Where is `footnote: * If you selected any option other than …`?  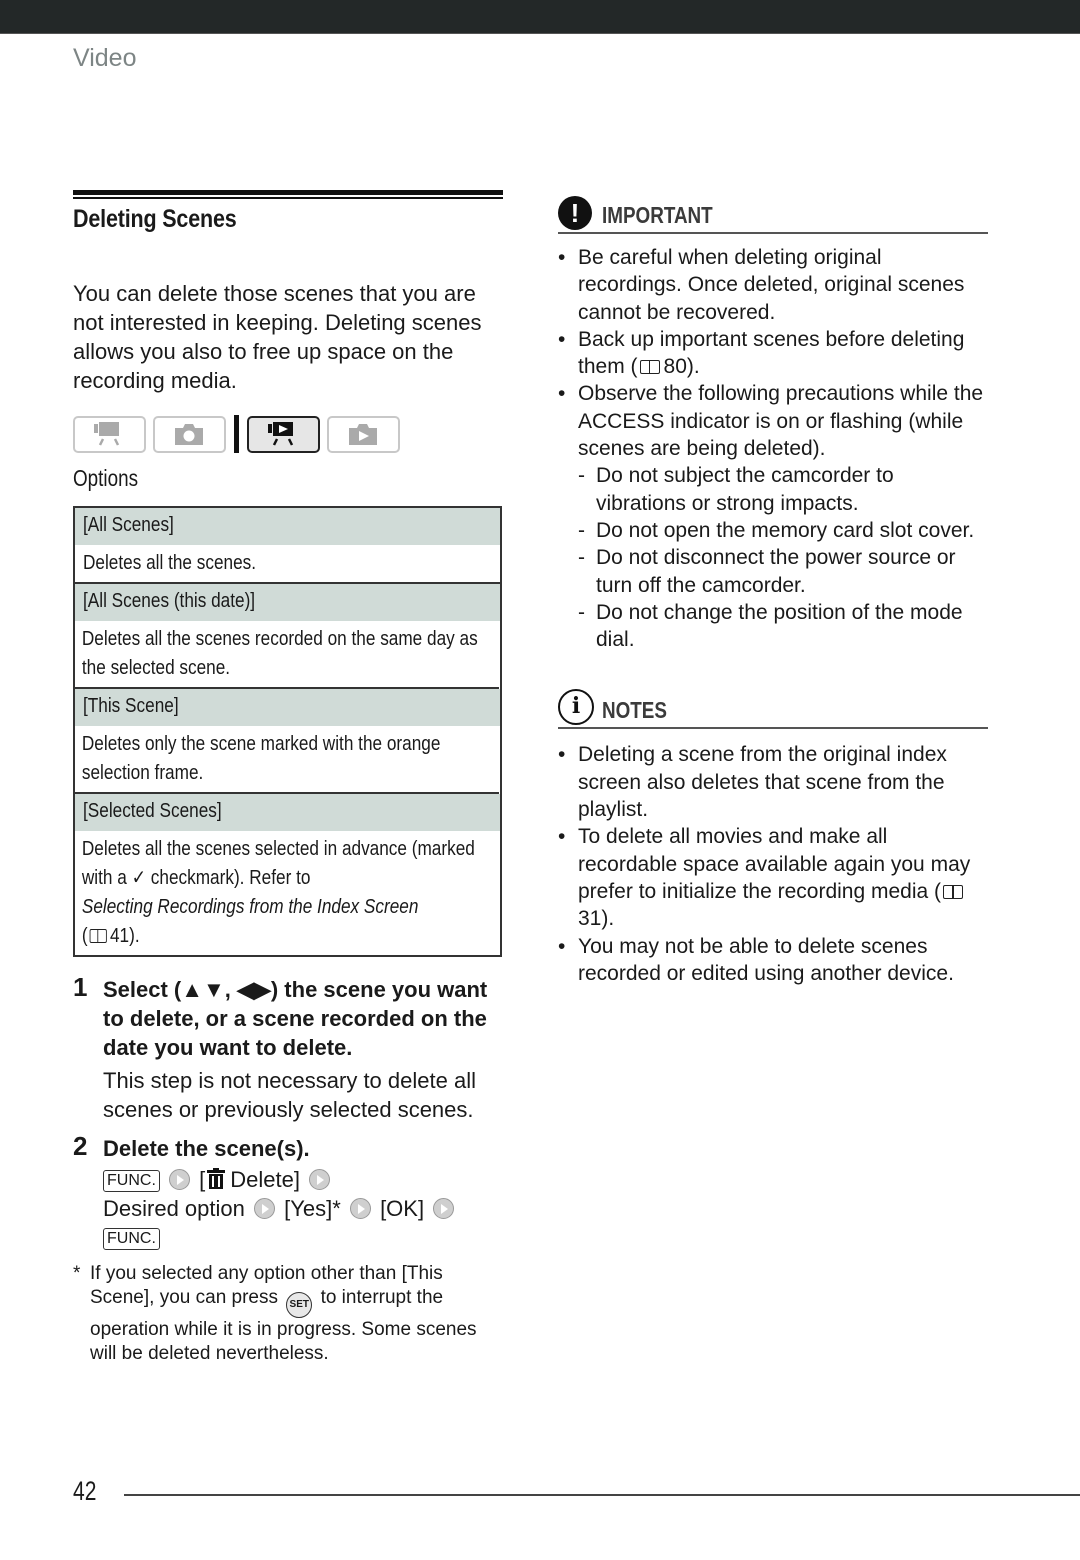
footnote: * If you selected any option other than … is located at coordinates (288, 1314).